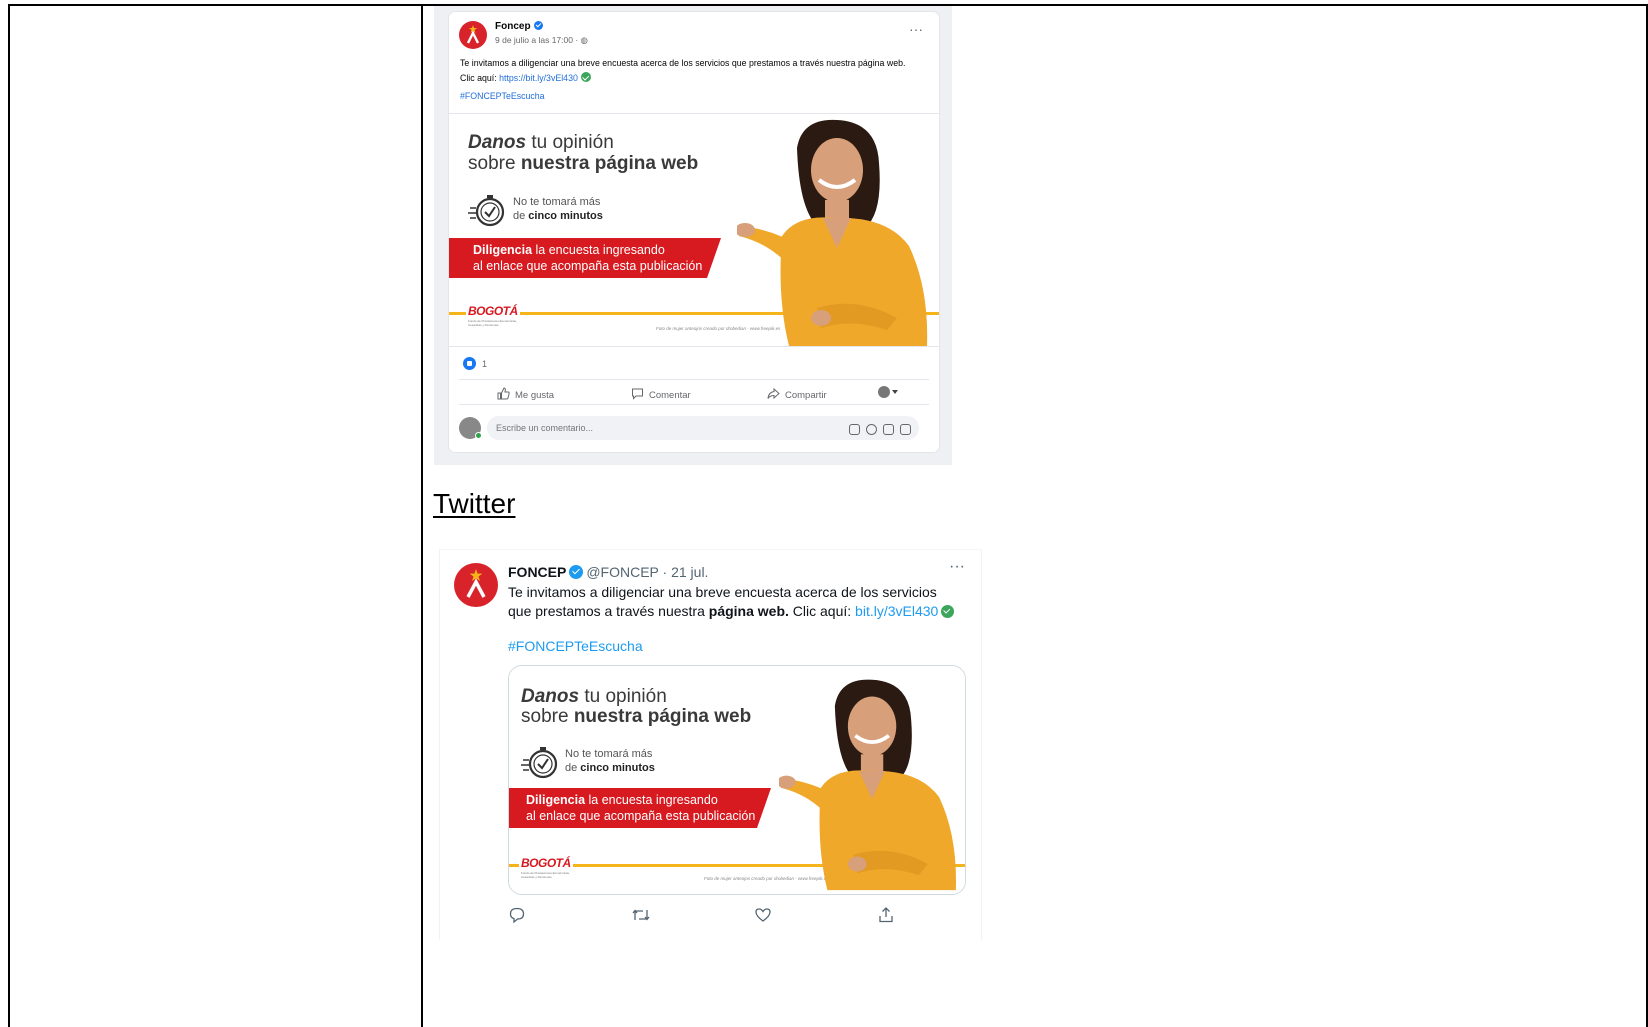 The width and height of the screenshot is (1648, 1027). Describe the element at coordinates (670, 395) in the screenshot. I see `fb-comment-label: Comentar` at that location.